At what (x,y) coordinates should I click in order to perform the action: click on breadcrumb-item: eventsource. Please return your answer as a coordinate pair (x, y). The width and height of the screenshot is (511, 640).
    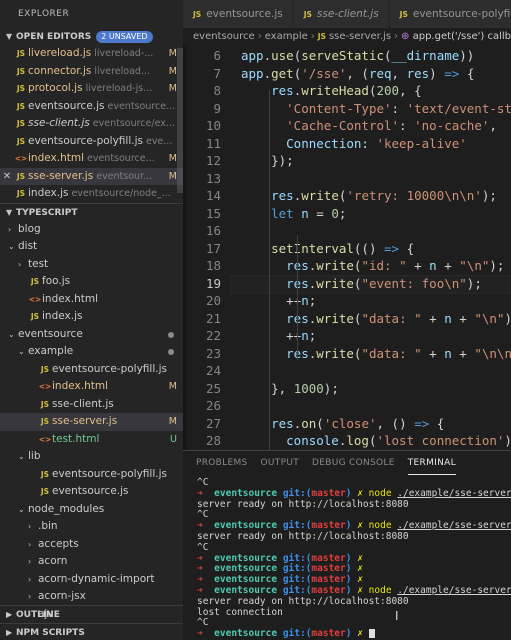
    Looking at the image, I should click on (224, 36).